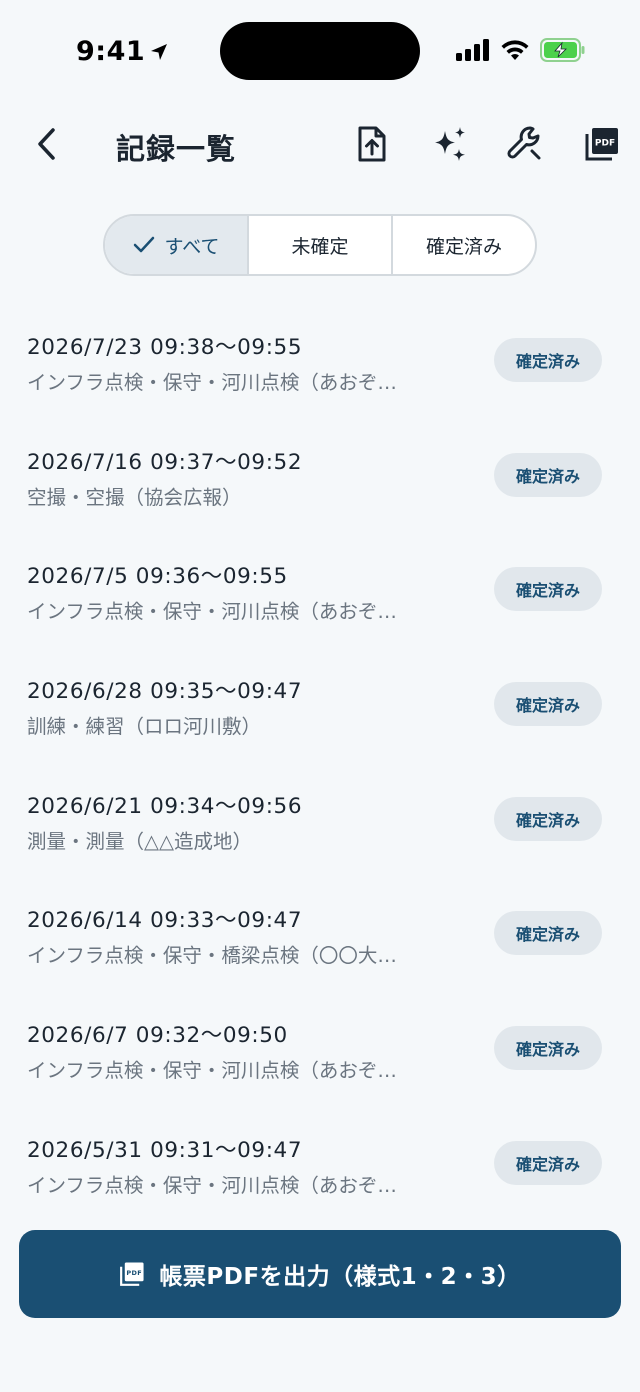 The height and width of the screenshot is (1392, 640). I want to click on upload-file-icon, so click(372, 144).